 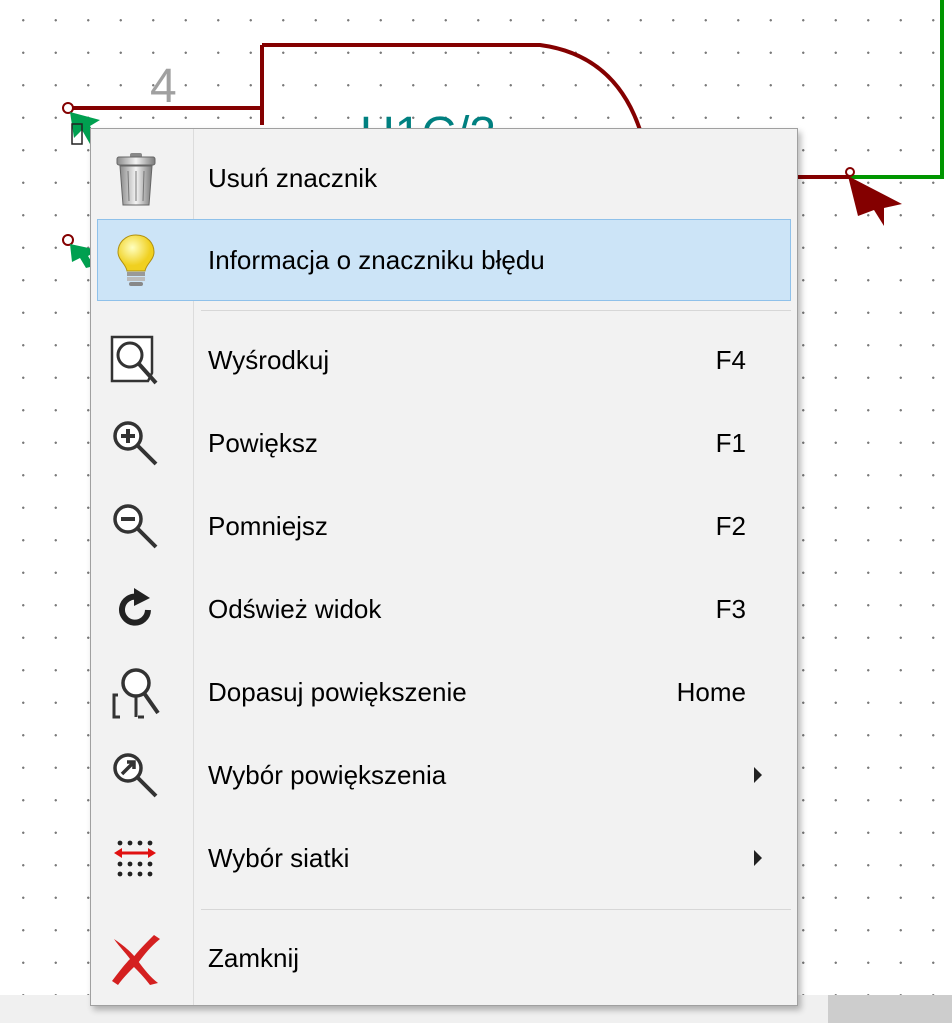 I want to click on menu-item-zoom-in: Powiększ F1, so click(x=444, y=443).